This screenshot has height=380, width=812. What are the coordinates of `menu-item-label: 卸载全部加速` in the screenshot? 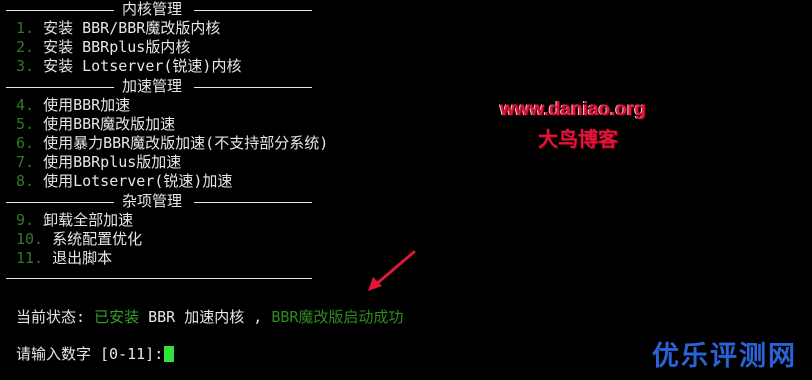 It's located at (88, 220).